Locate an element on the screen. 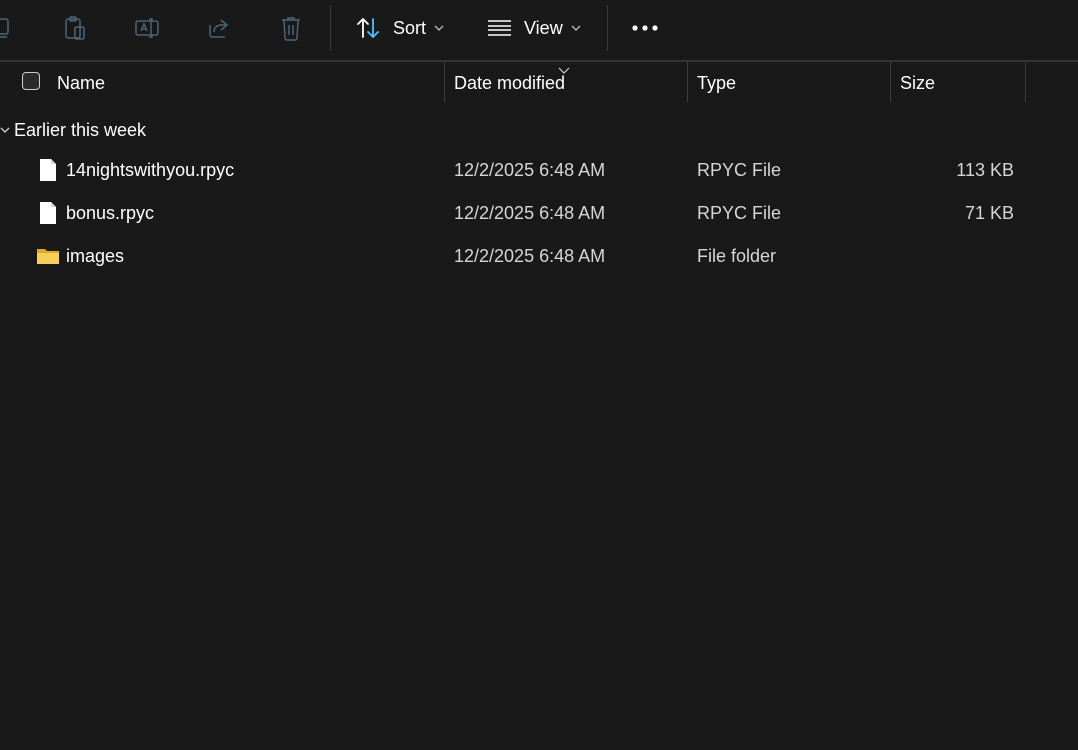 This screenshot has width=1078, height=750. group-label: Earlier this week is located at coordinates (80, 129).